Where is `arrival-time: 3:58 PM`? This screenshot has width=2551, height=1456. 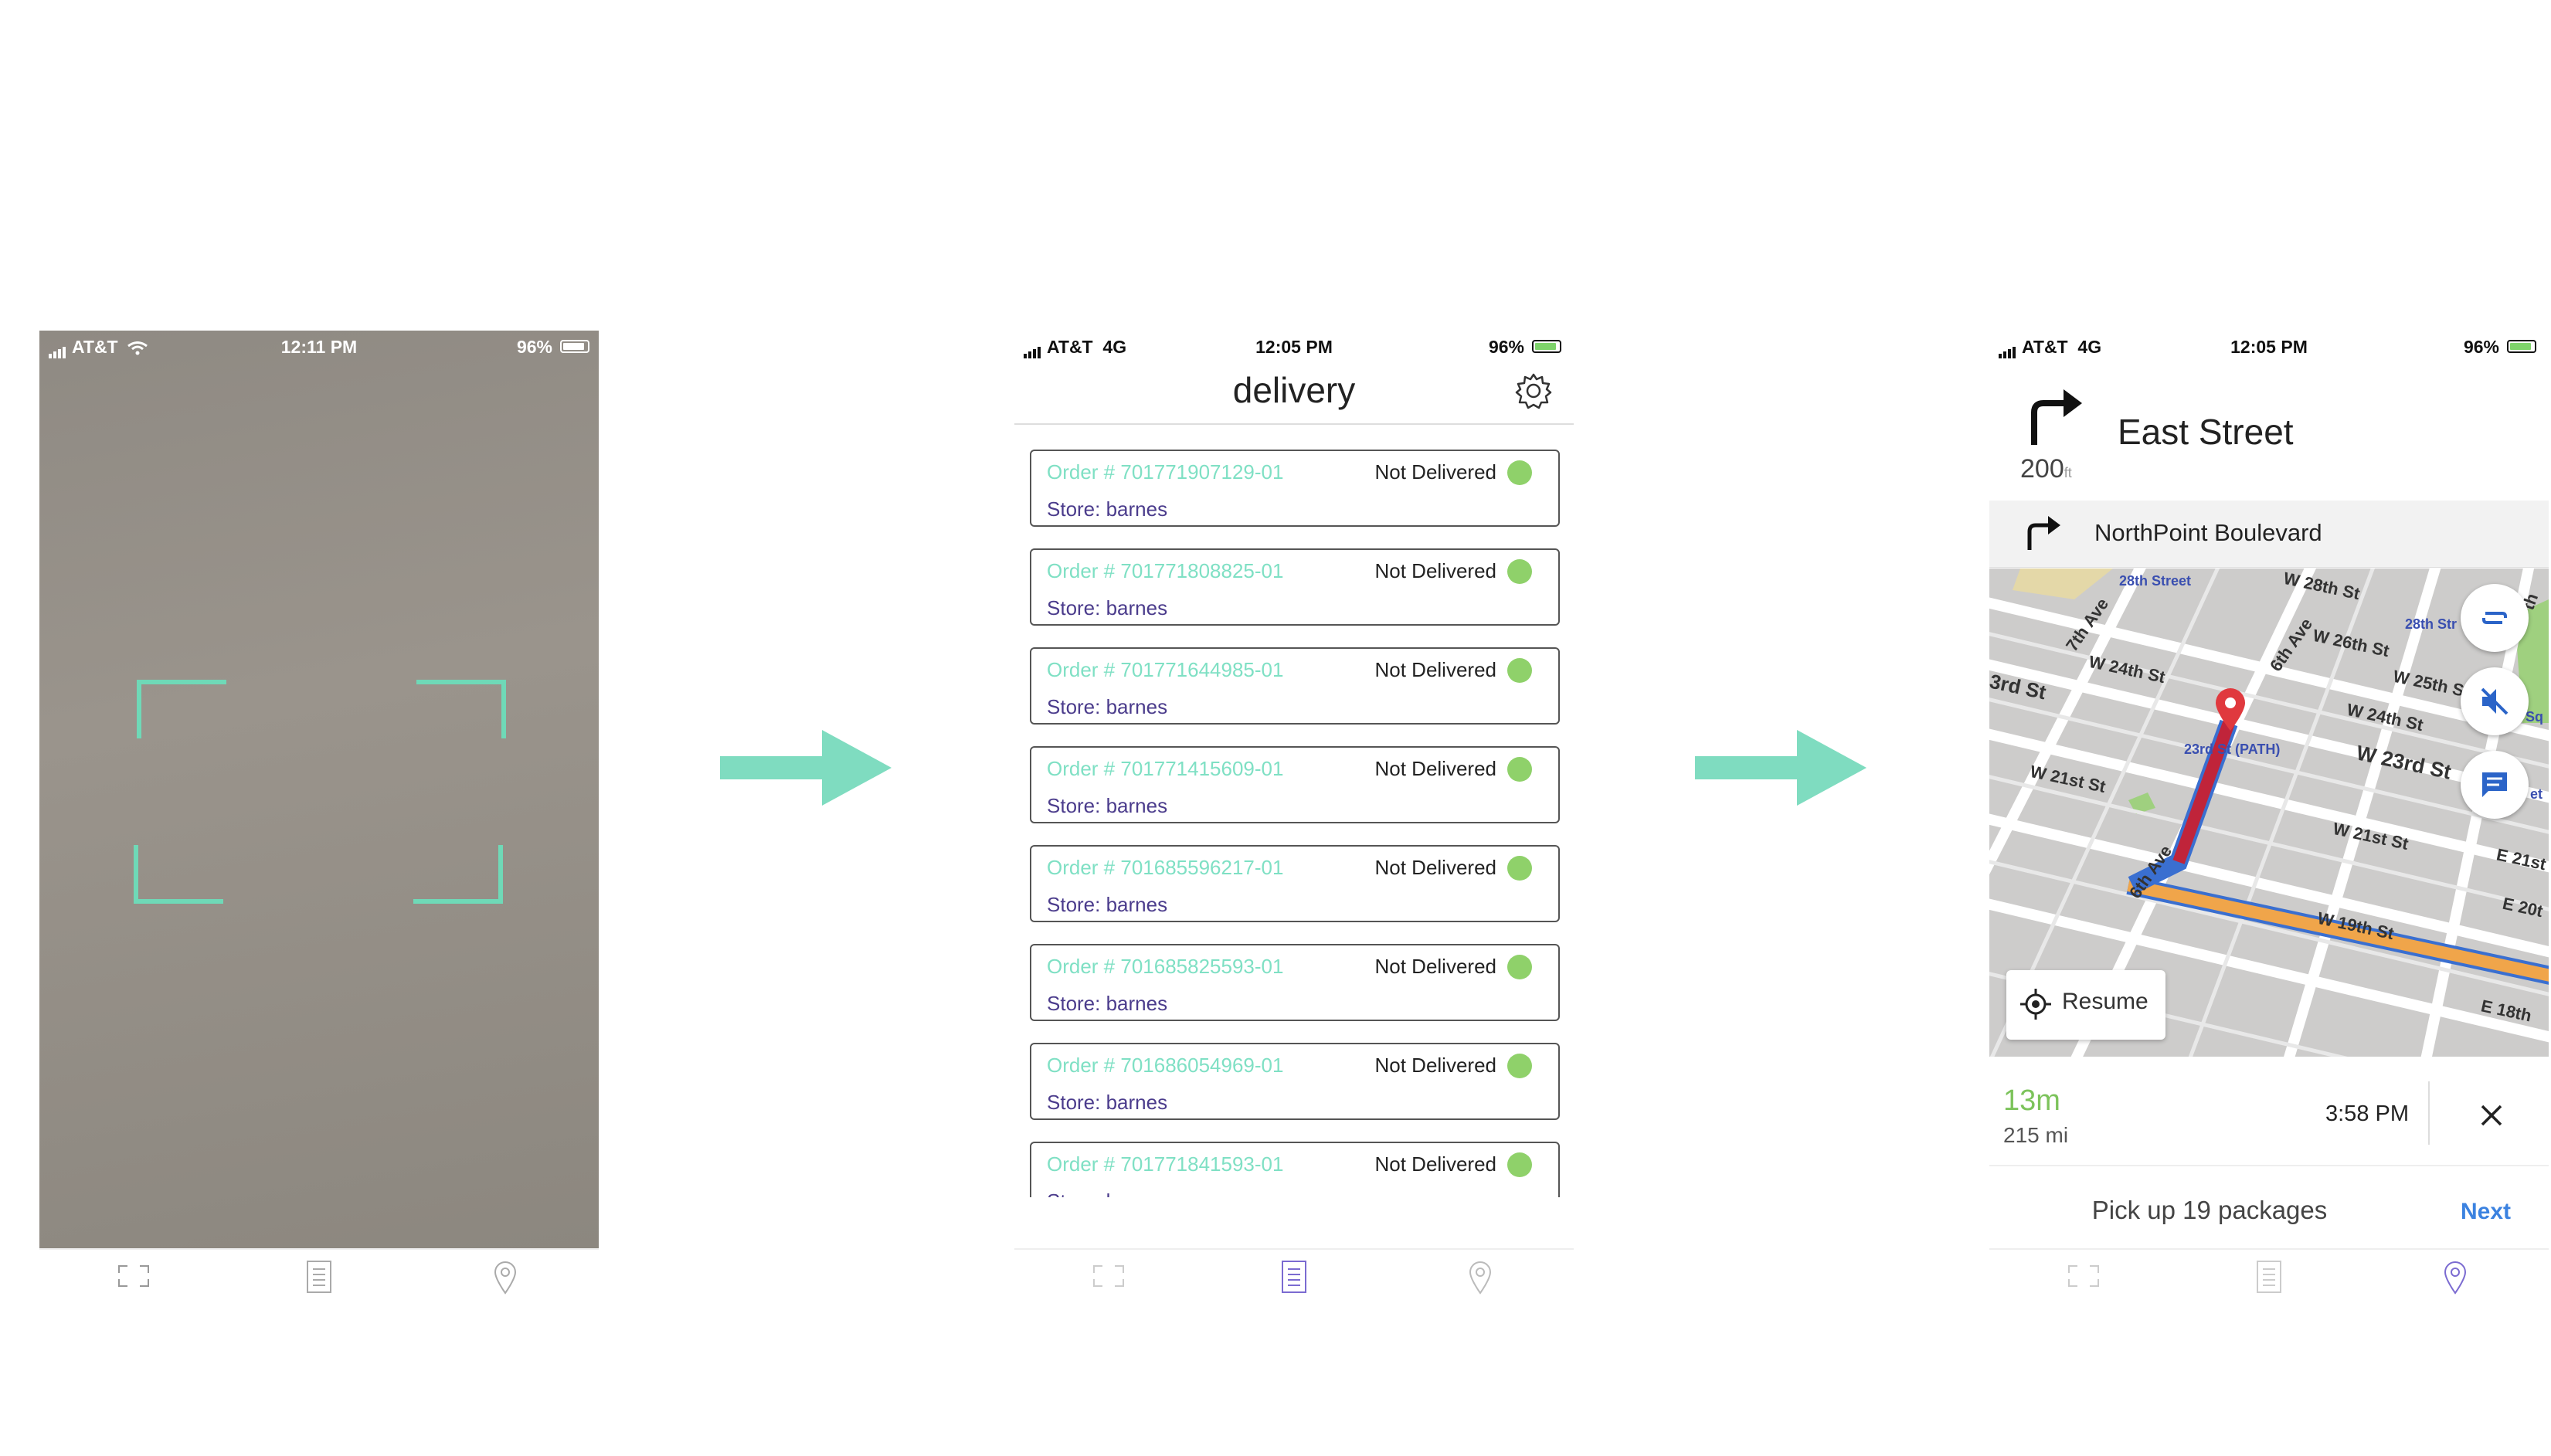
arrival-time: 3:58 PM is located at coordinates (2367, 1113).